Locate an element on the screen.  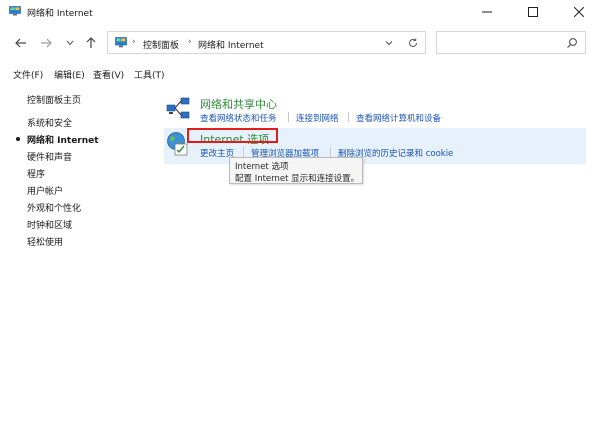
sidebar-item-ease-of-access: 轻松使用 is located at coordinates (45, 241).